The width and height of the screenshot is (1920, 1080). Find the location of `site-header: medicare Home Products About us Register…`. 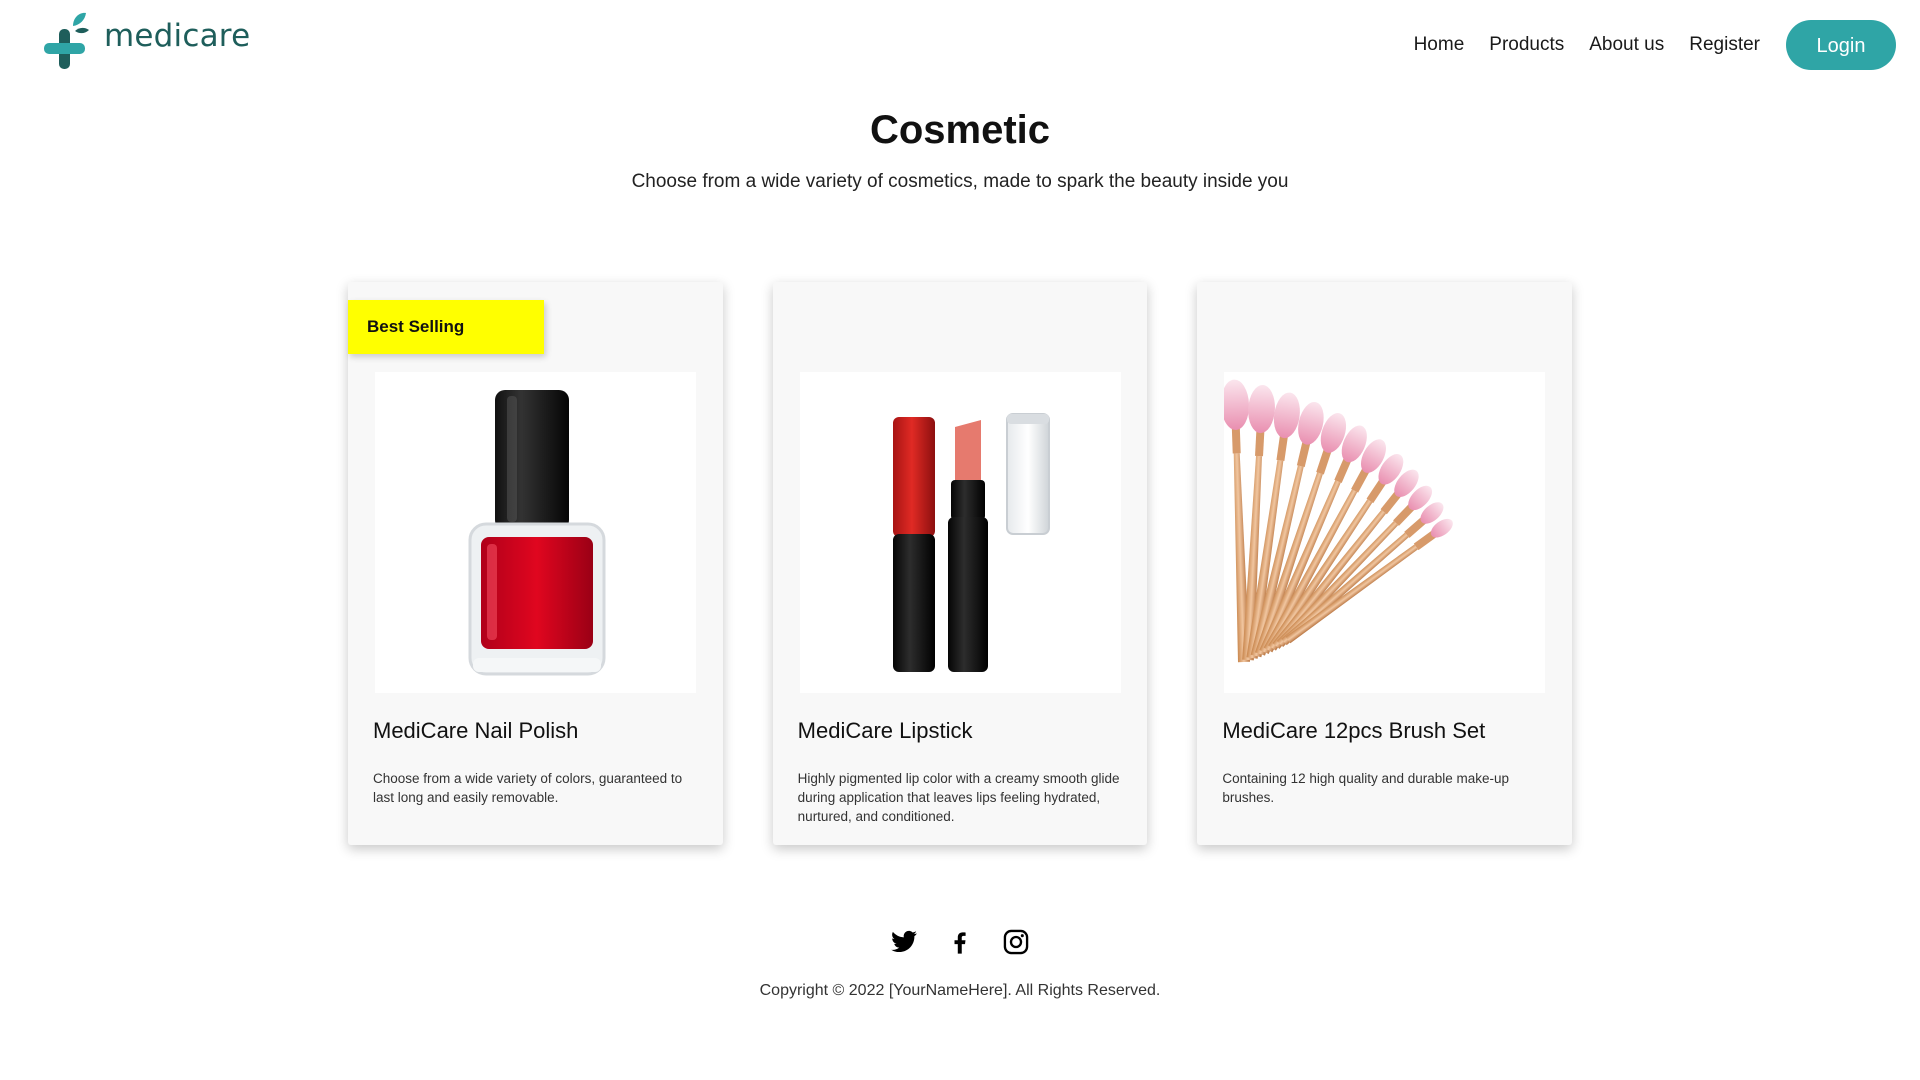

site-header: medicare Home Products About us Register… is located at coordinates (960, 46).